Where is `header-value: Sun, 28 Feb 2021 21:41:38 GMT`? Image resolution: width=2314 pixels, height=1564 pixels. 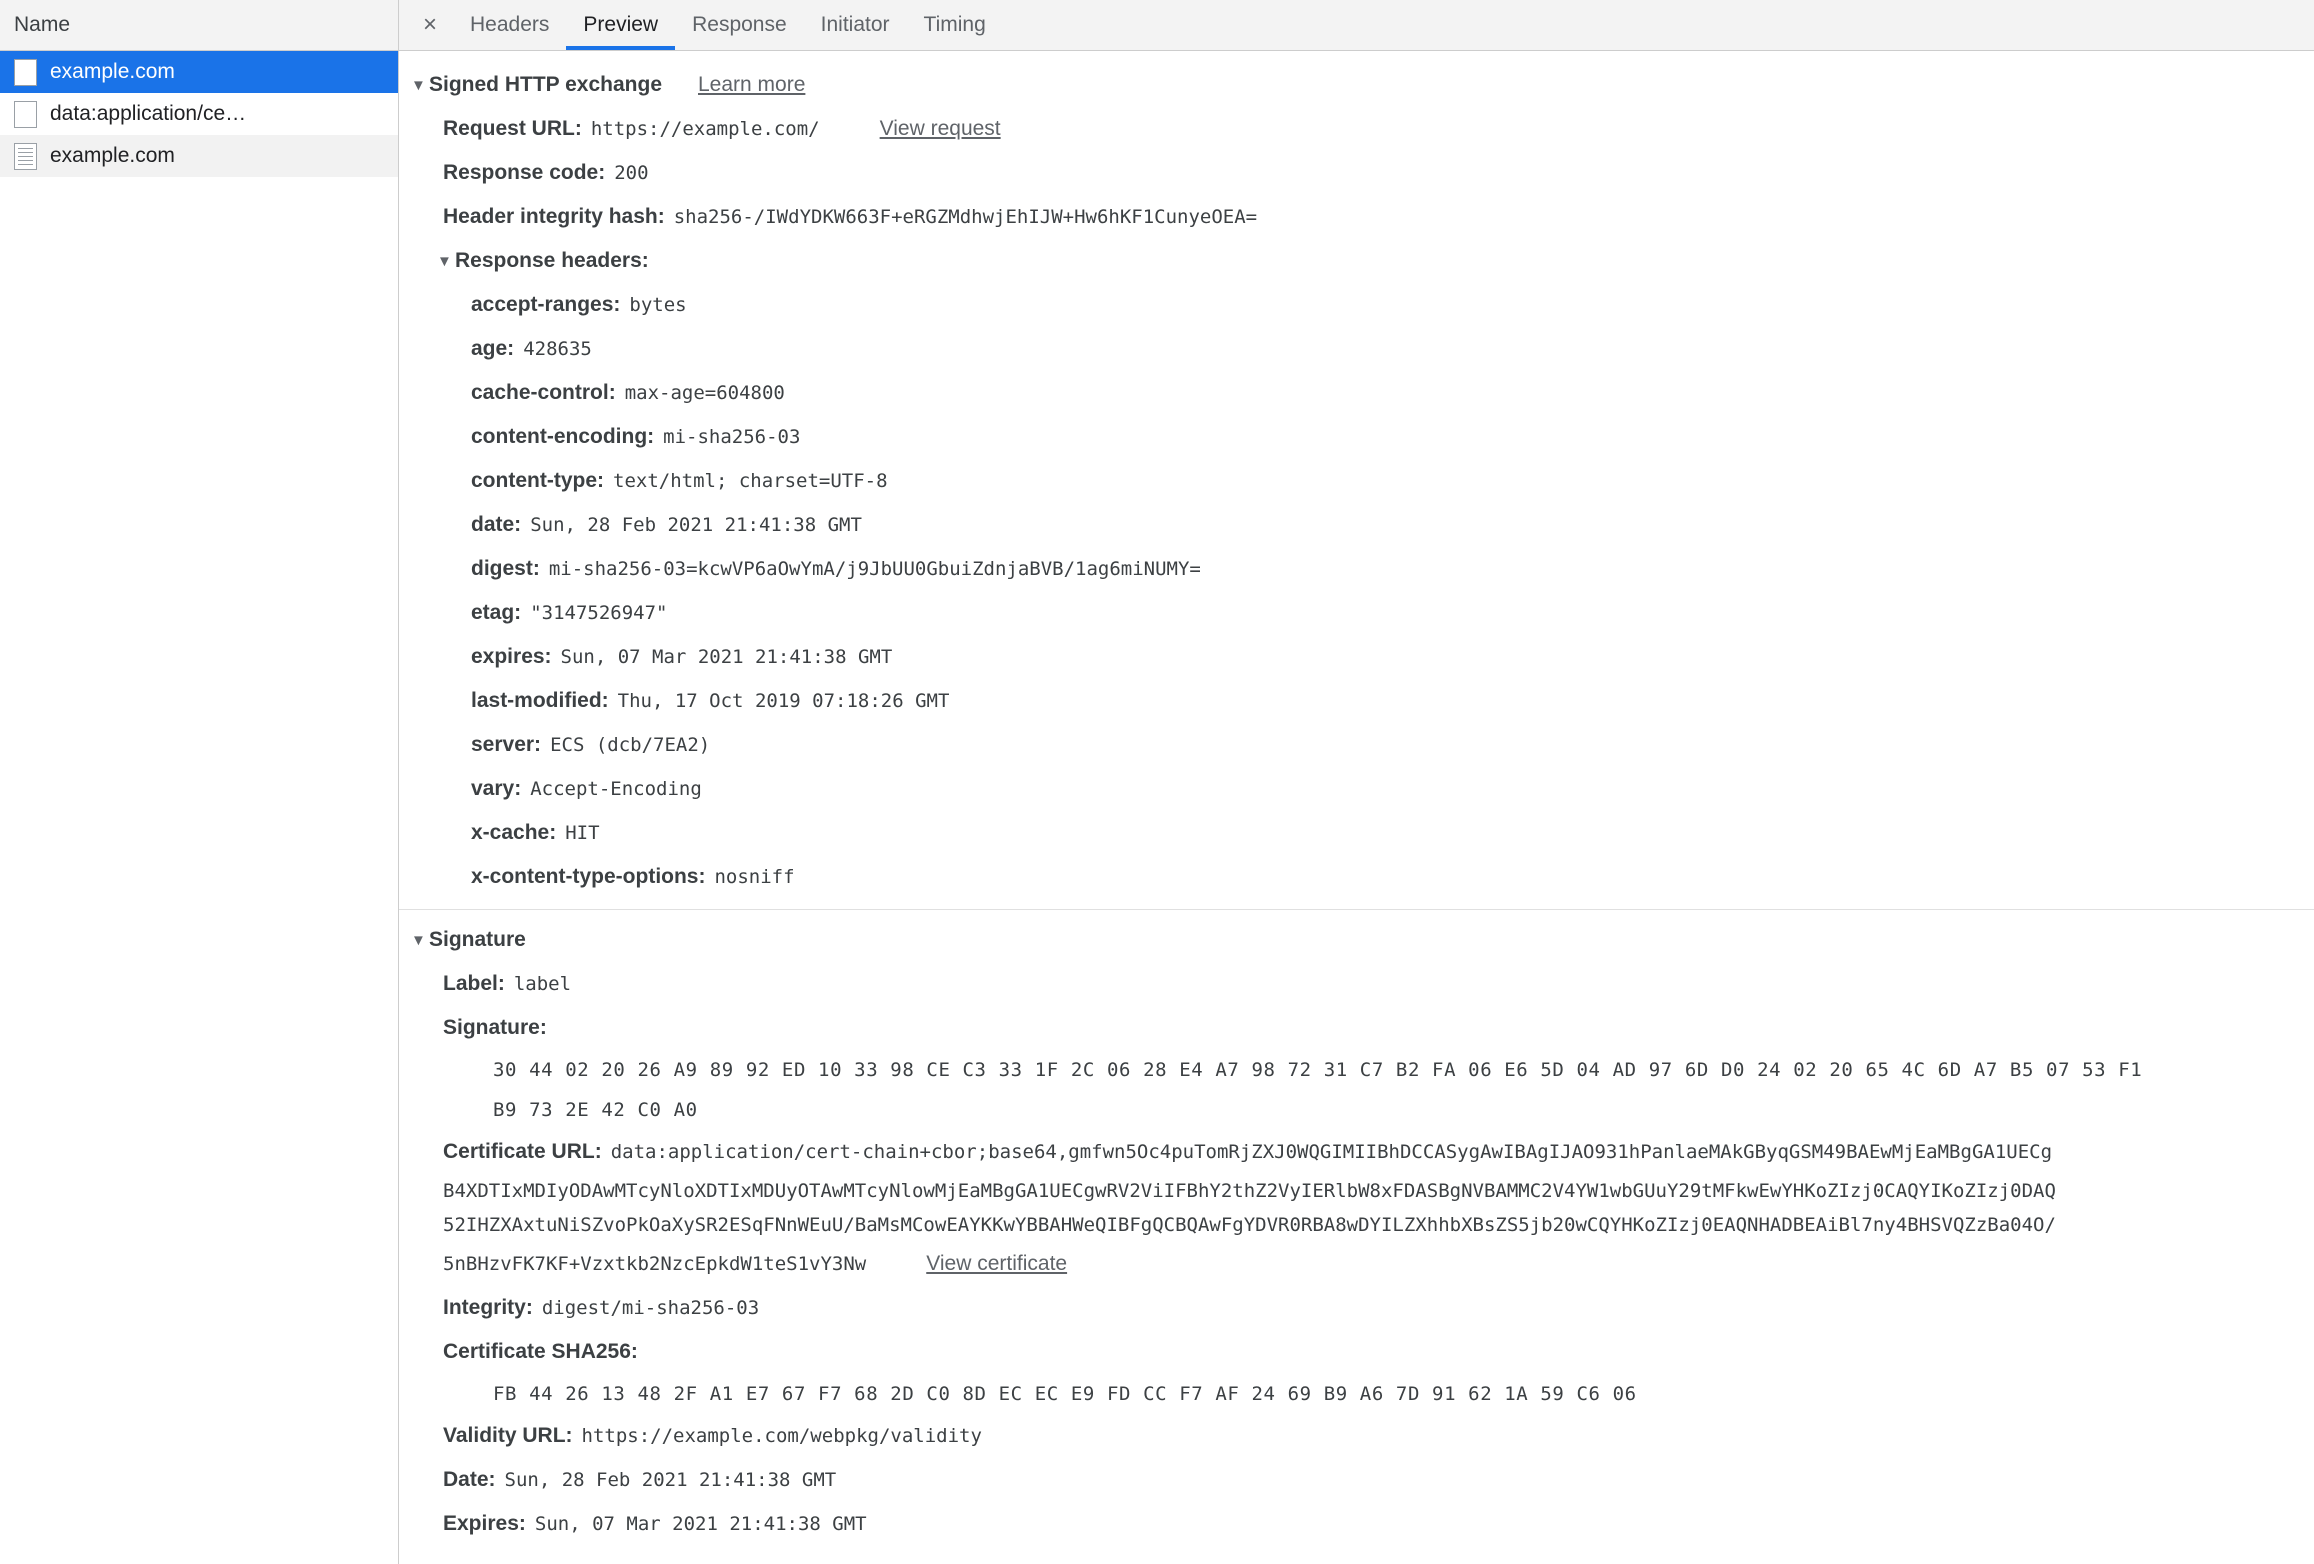 header-value: Sun, 28 Feb 2021 21:41:38 GMT is located at coordinates (696, 525).